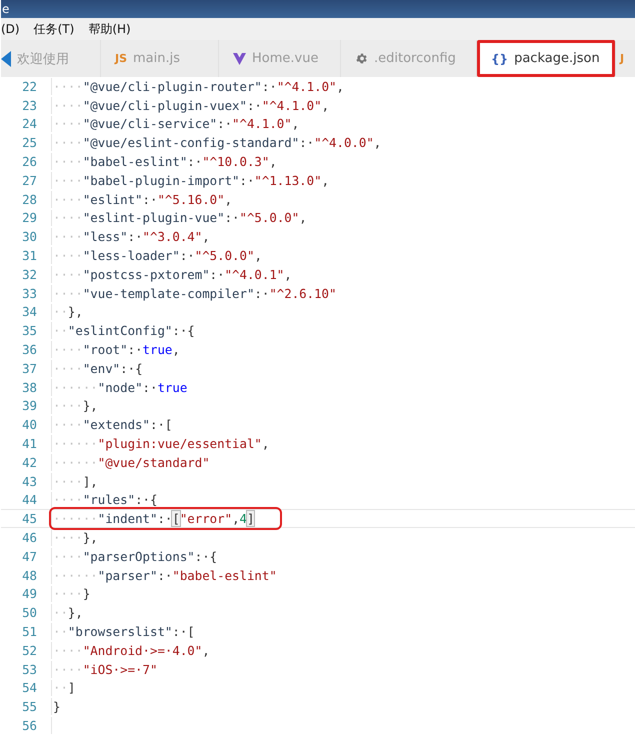  Describe the element at coordinates (124, 330) in the screenshot. I see `code-line: ··"eslintConfig":·{` at that location.